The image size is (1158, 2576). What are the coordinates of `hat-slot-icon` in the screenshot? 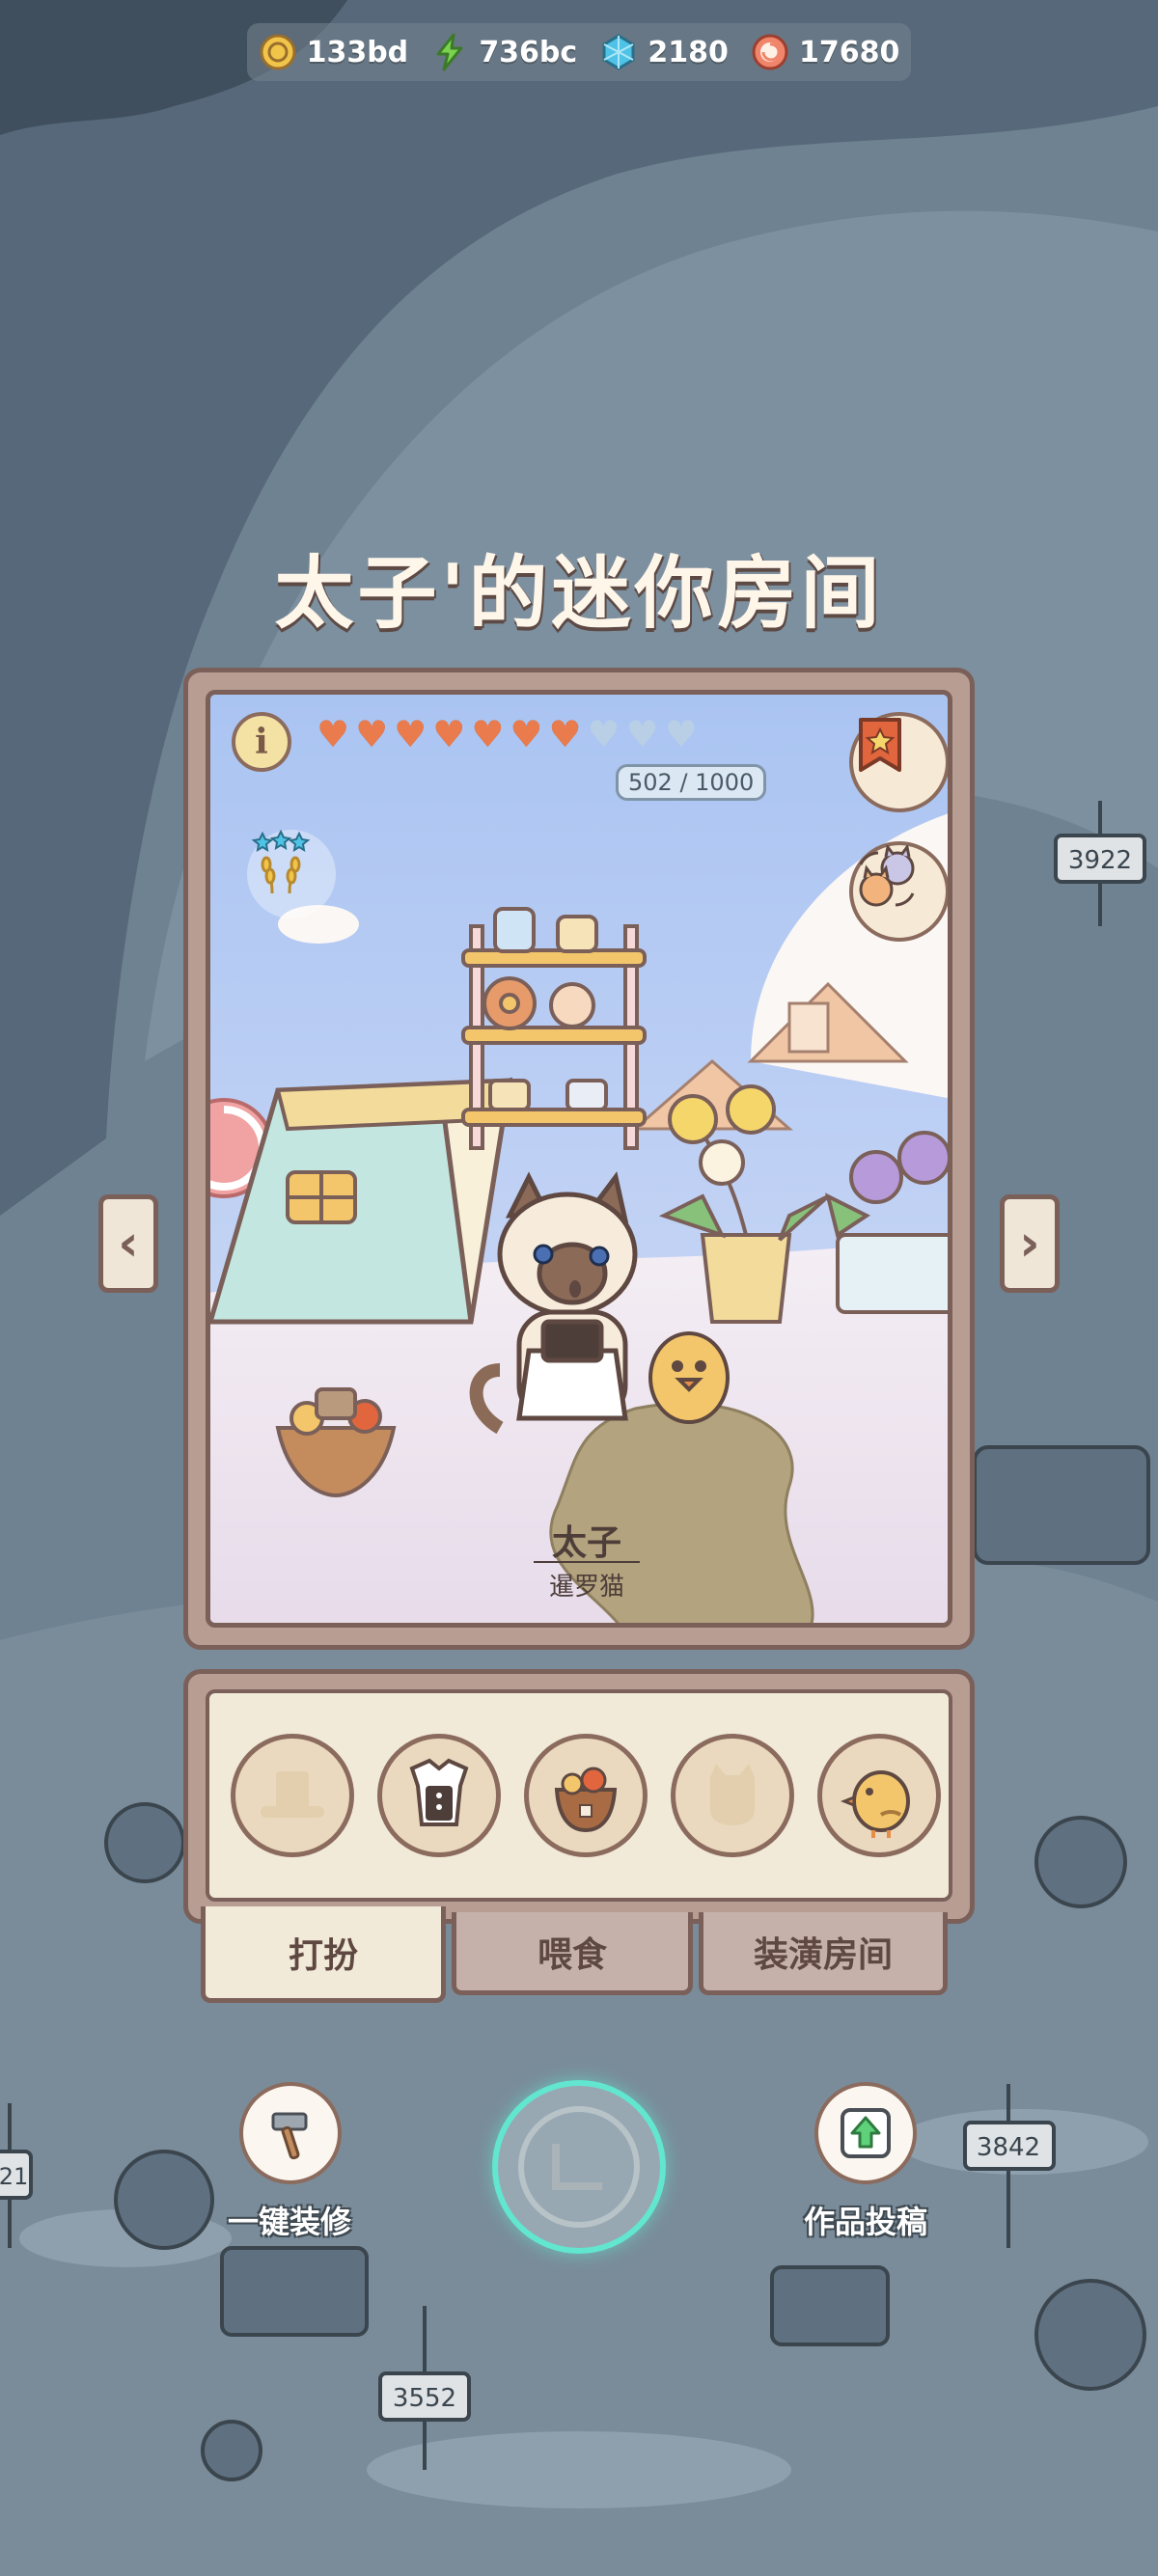 It's located at (292, 1795).